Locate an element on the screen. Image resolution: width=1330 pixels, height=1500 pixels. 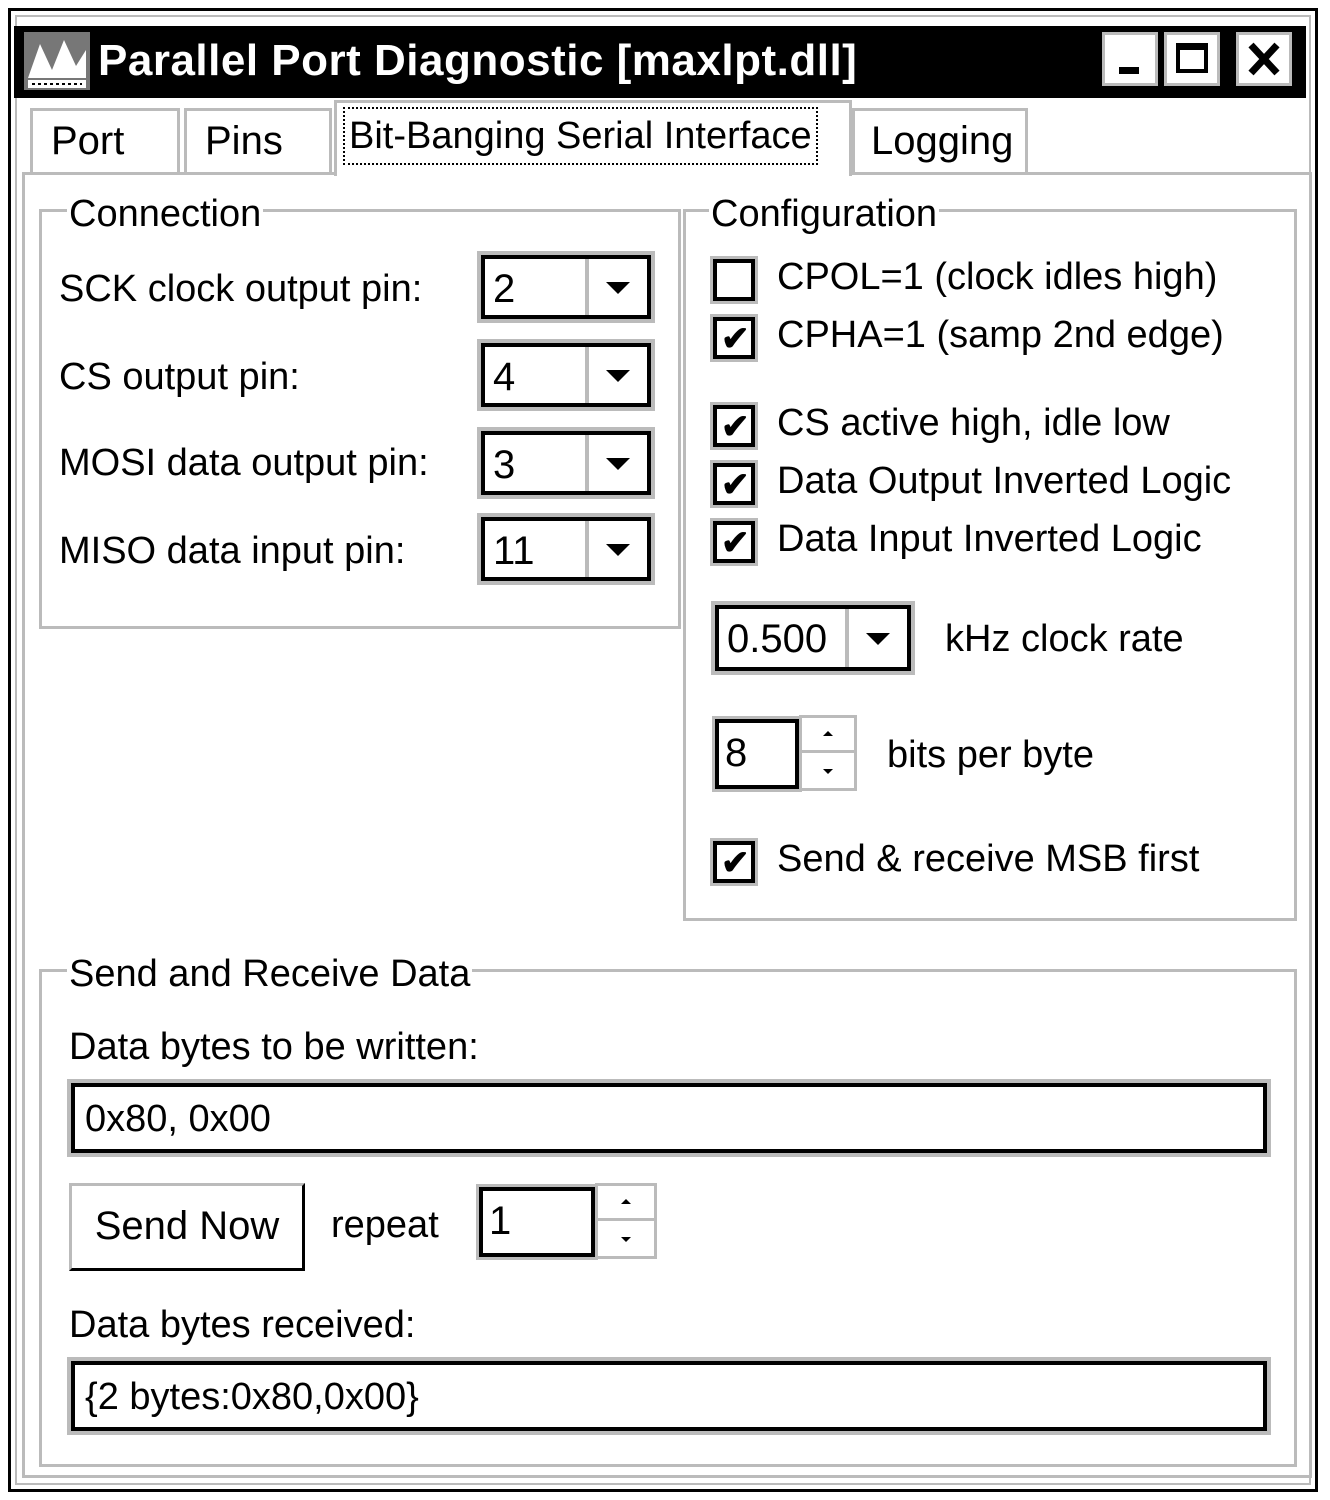
msb-first-label: Send & receive MSB first is located at coordinates (988, 859).